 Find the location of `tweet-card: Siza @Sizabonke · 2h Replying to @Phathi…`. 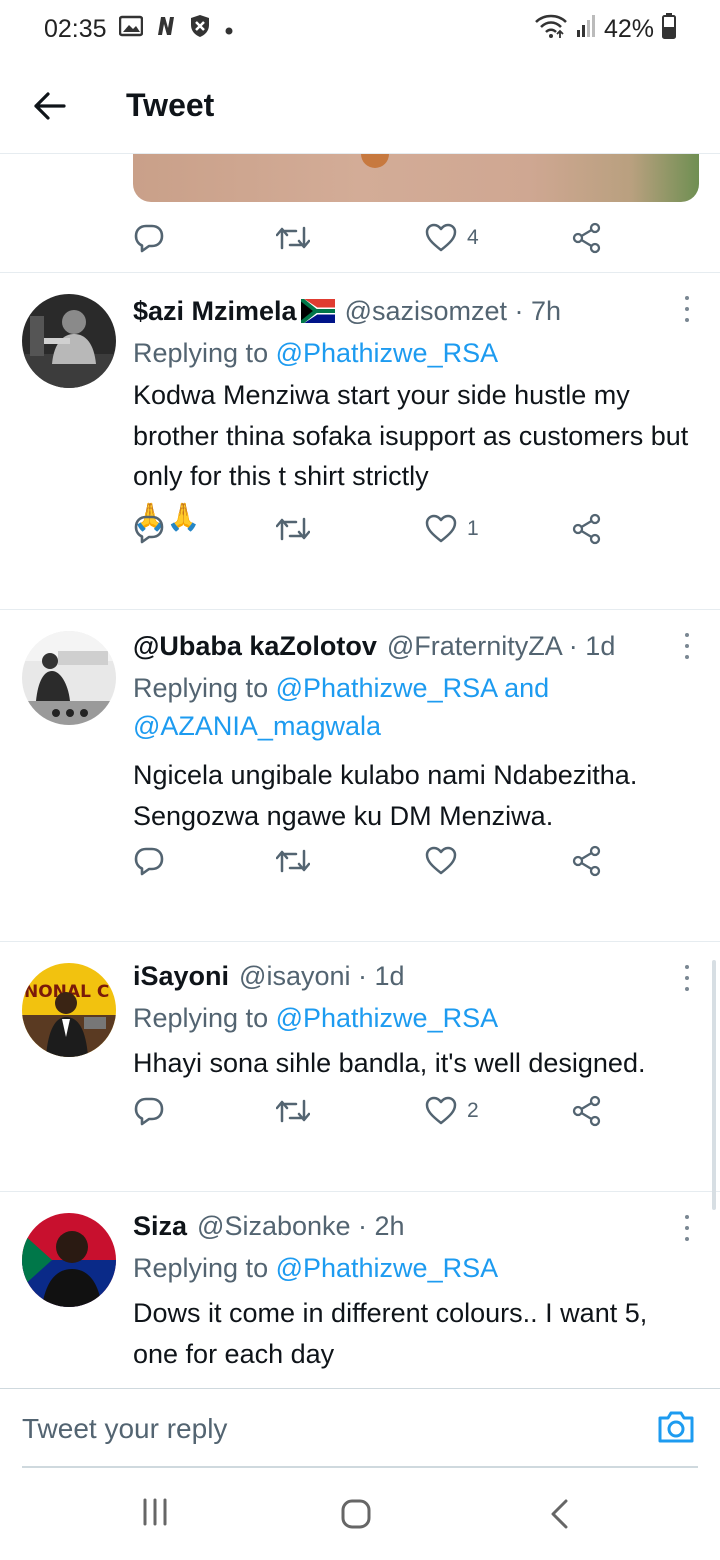

tweet-card: Siza @Sizabonke · 2h Replying to @Phathi… is located at coordinates (360, 1289).